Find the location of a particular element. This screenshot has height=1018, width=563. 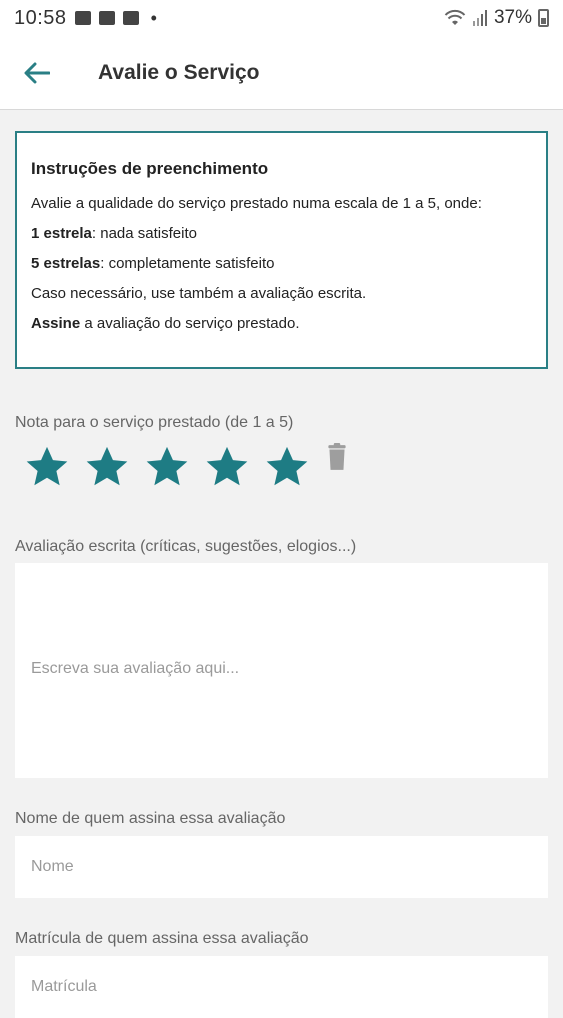

status-right: 37% is located at coordinates (496, 18).